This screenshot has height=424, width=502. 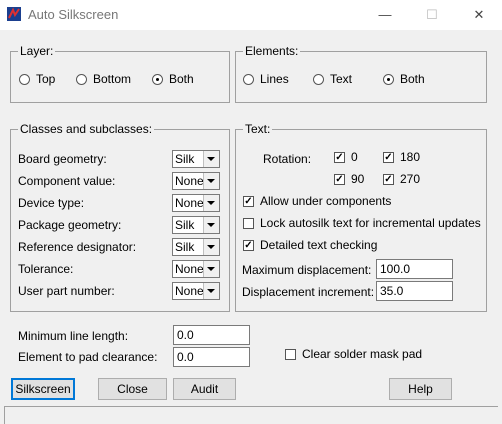 I want to click on classes-legend: Classes and subclasses:, so click(x=86, y=129).